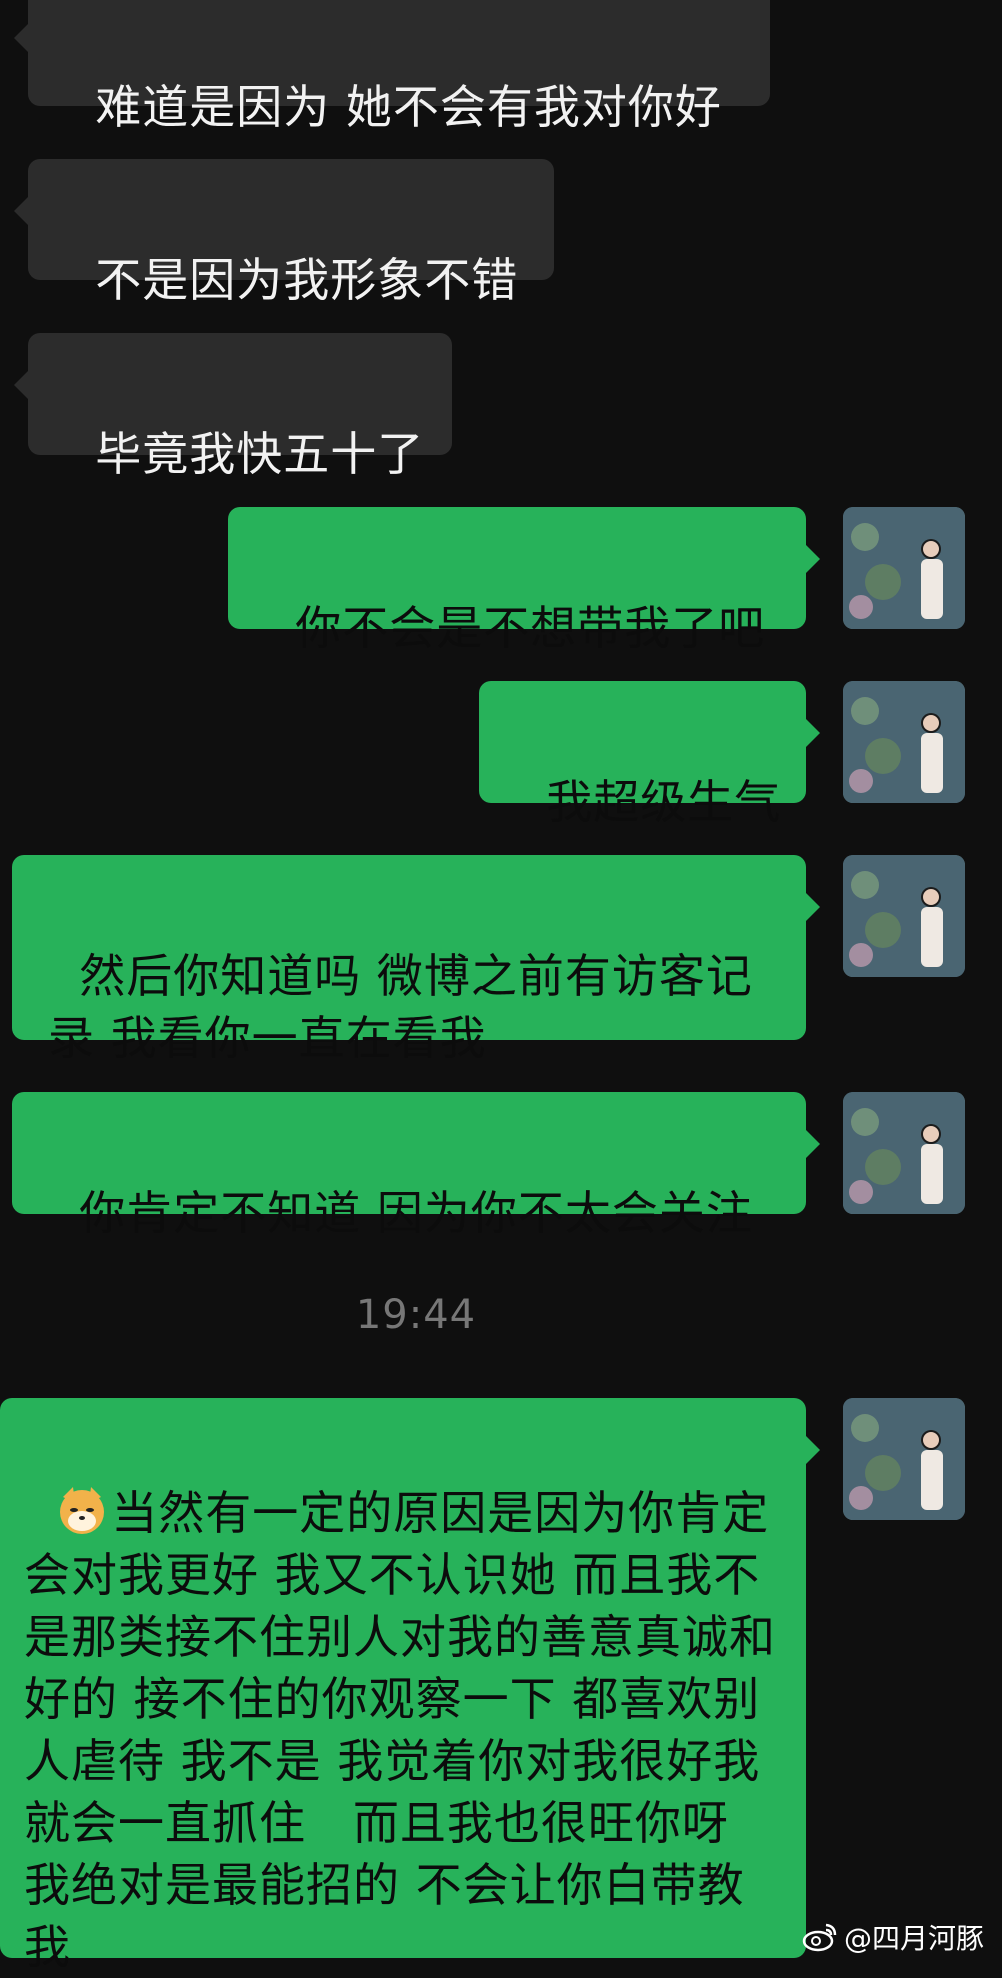 The height and width of the screenshot is (1978, 1002). Describe the element at coordinates (284, 233) in the screenshot. I see `message-bubble-incoming: 不是因为我形象不错` at that location.